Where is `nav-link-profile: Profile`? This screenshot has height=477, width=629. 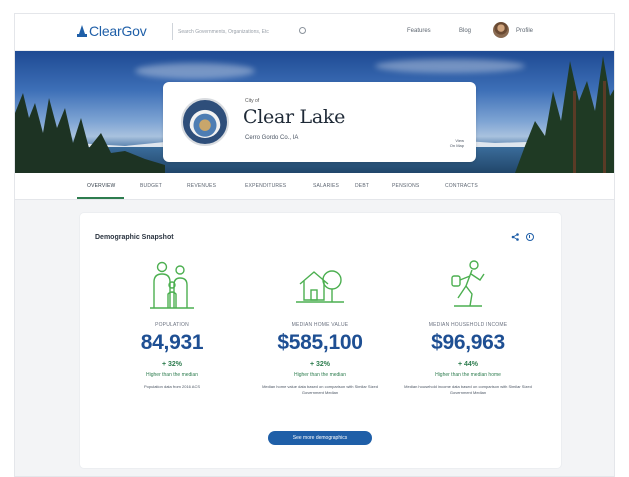
nav-link-profile: Profile is located at coordinates (524, 31).